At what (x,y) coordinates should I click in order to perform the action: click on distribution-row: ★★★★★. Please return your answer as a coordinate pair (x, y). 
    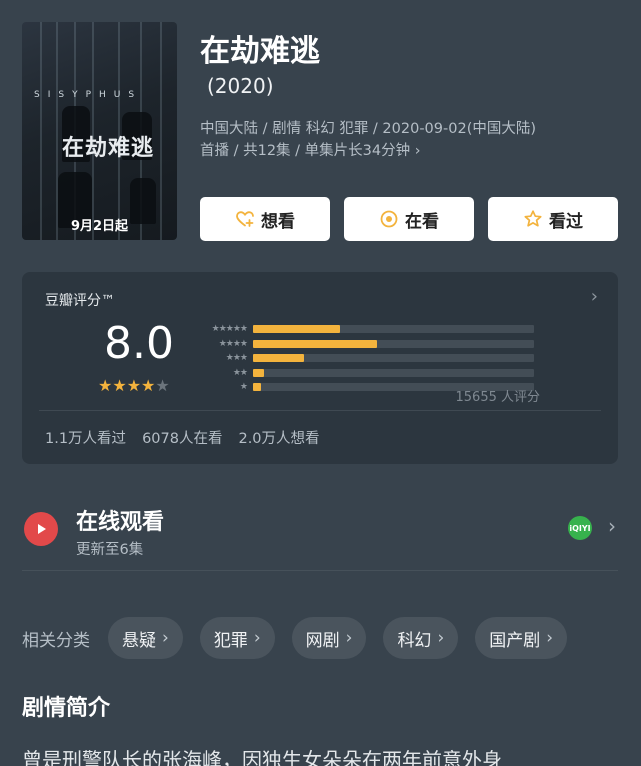
    Looking at the image, I should click on (371, 329).